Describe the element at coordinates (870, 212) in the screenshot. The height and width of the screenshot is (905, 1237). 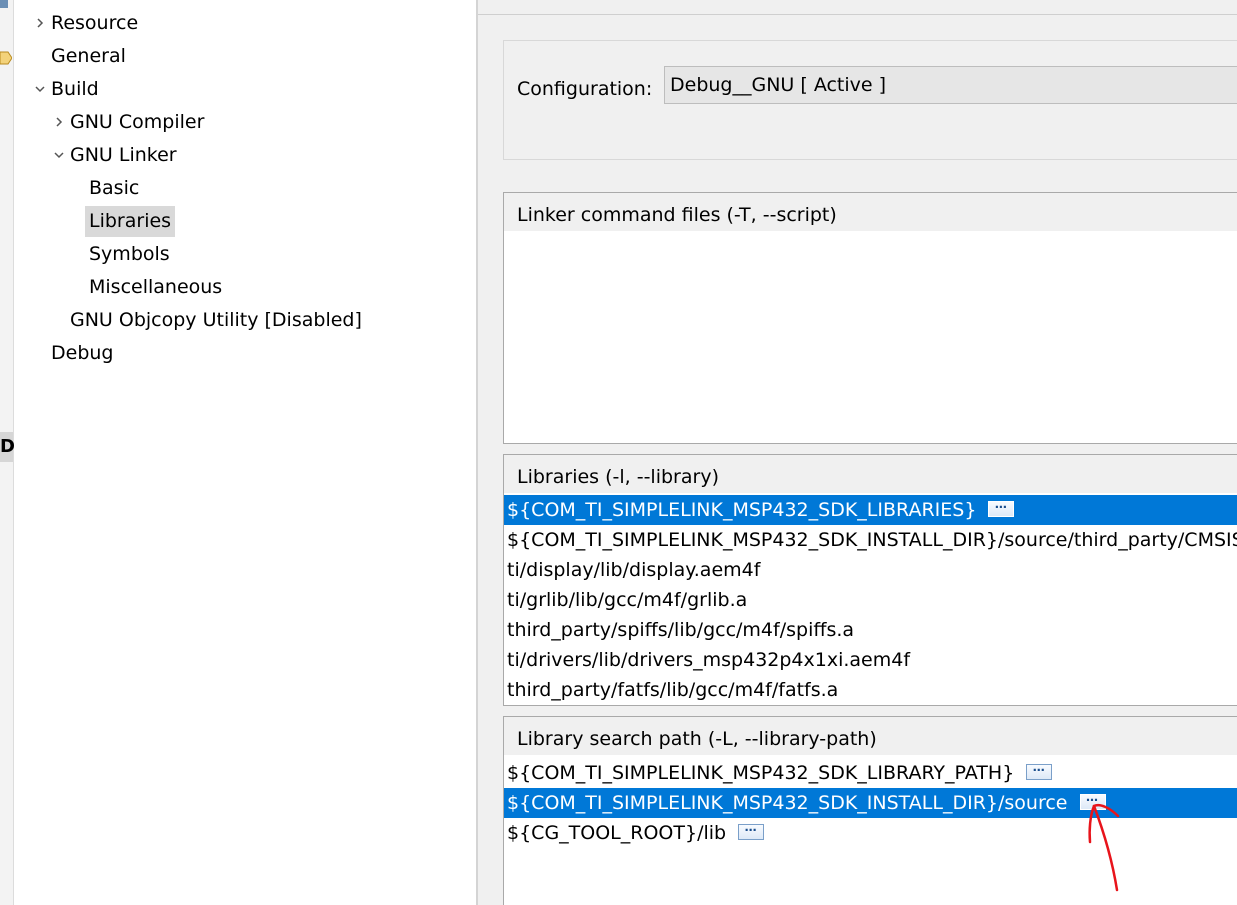
I see `linker-command-files-title: Linker command files (-T, --script)` at that location.